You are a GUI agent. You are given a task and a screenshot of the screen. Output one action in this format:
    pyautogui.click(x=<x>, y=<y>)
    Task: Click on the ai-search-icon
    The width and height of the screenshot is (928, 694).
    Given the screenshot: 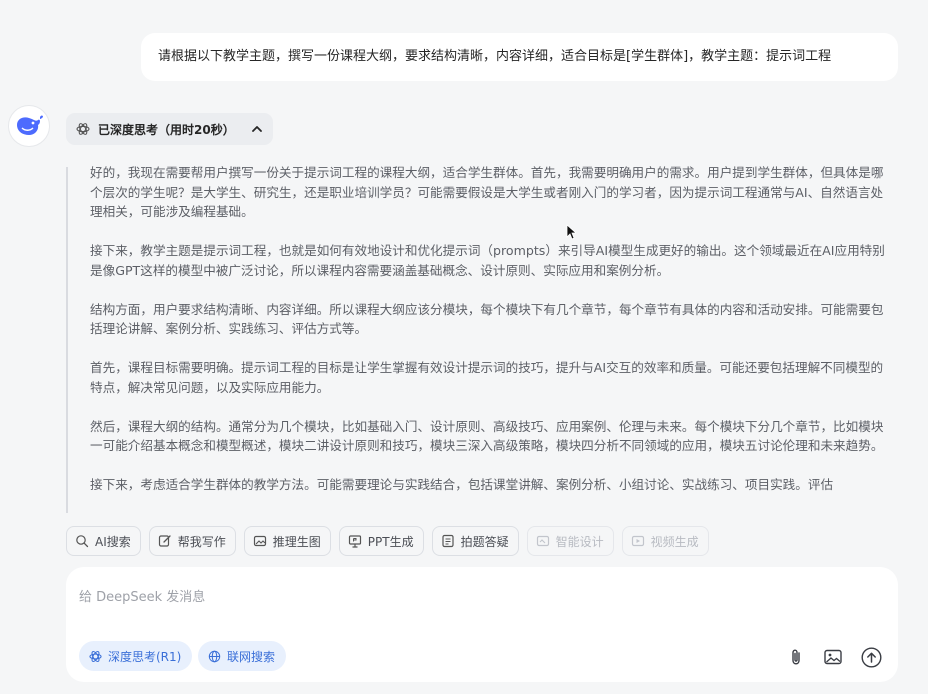 What is the action you would take?
    pyautogui.click(x=82, y=541)
    